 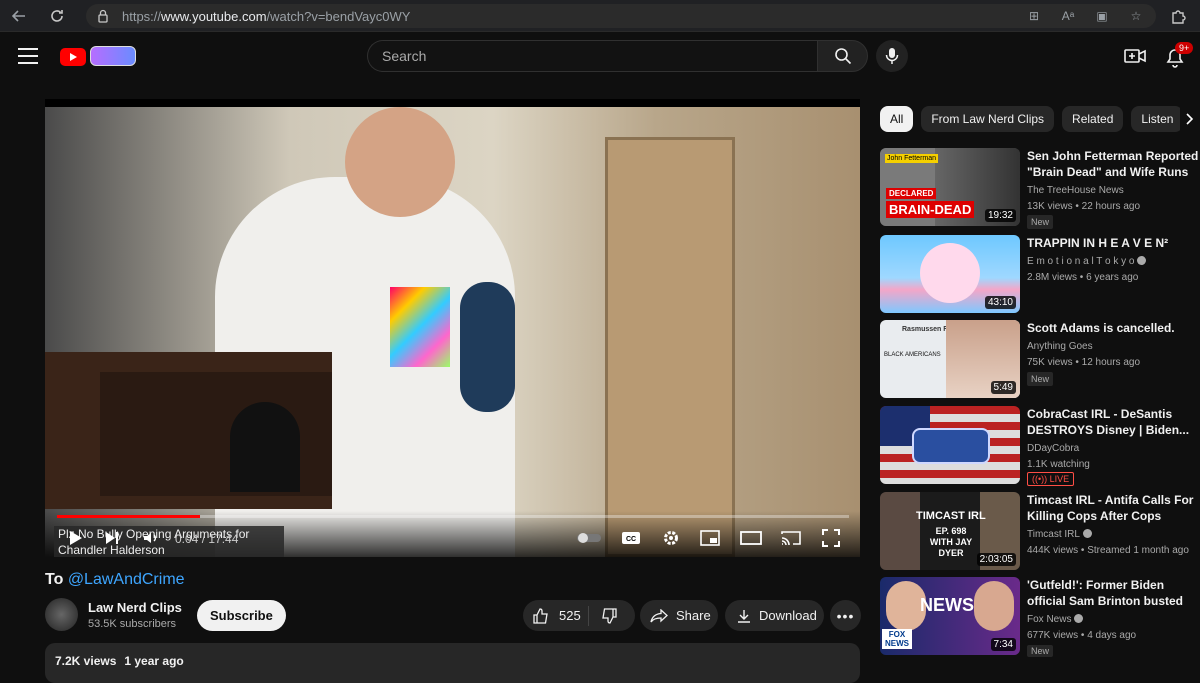 I want to click on download-label: Download, so click(x=788, y=615).